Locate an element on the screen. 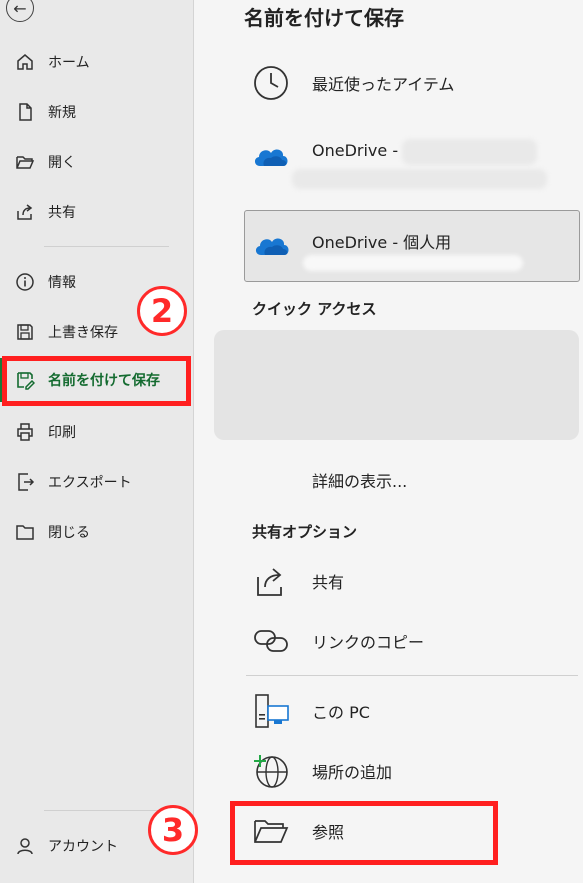  page-title: 名前を付けて保存 is located at coordinates (324, 18).